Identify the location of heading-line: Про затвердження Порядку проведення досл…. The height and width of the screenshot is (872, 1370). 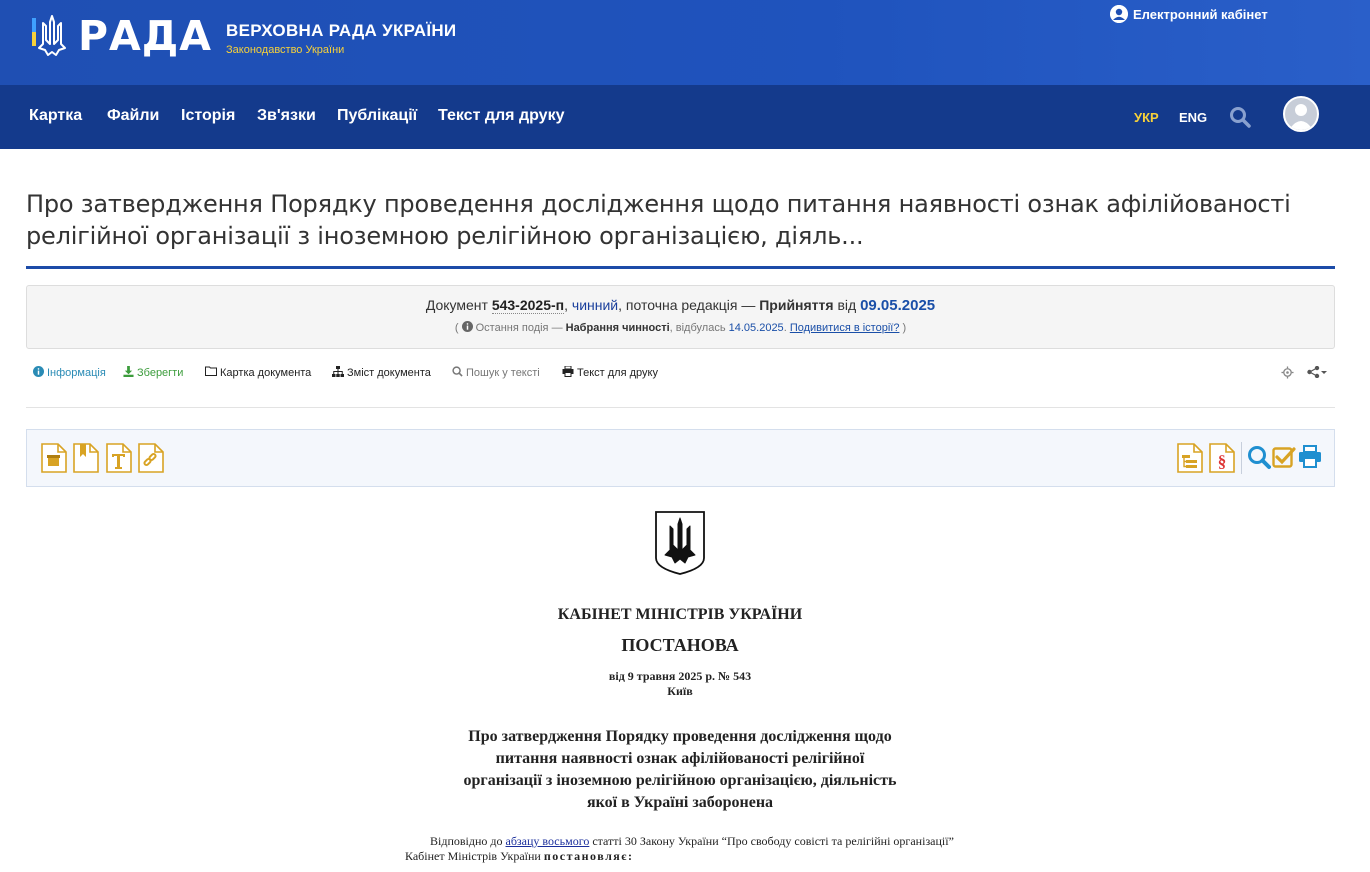
(680, 736).